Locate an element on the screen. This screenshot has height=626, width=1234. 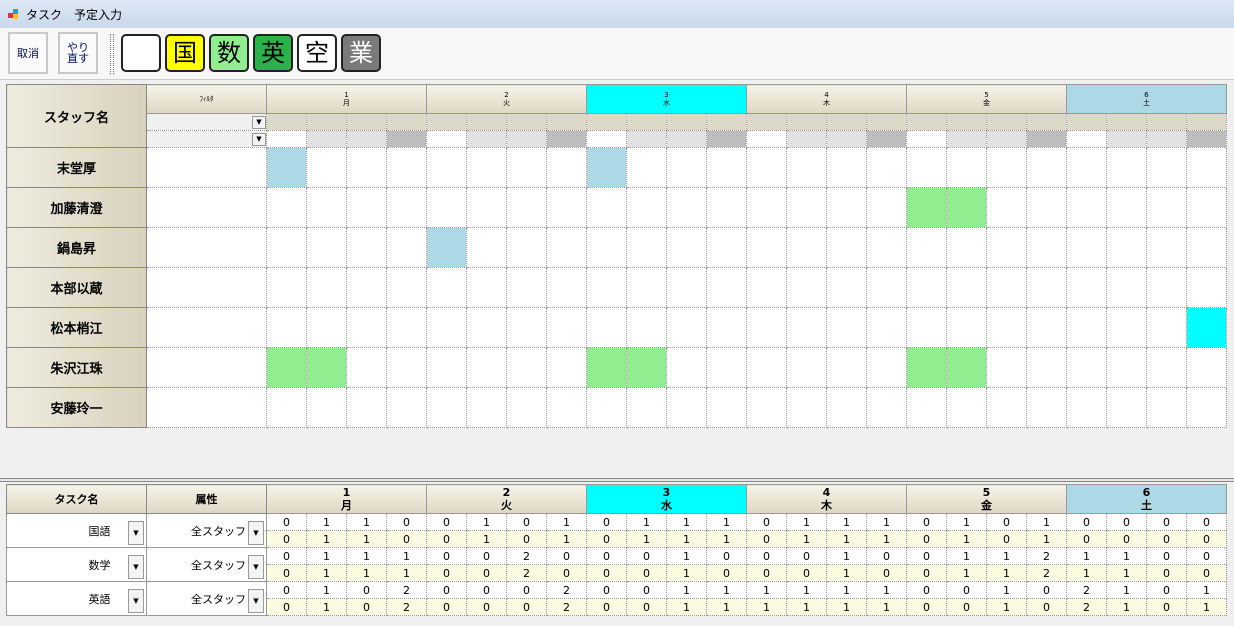
task-name-combo: 英語 ▼ is located at coordinates (76, 598).